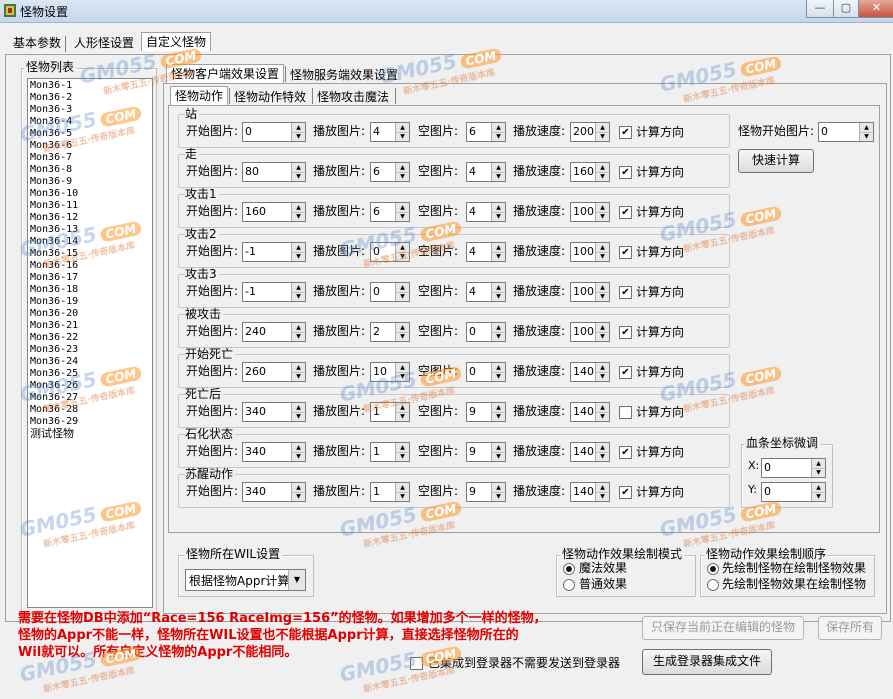  What do you see at coordinates (90, 86) in the screenshot?
I see `monster-list-item: Mon36-1` at bounding box center [90, 86].